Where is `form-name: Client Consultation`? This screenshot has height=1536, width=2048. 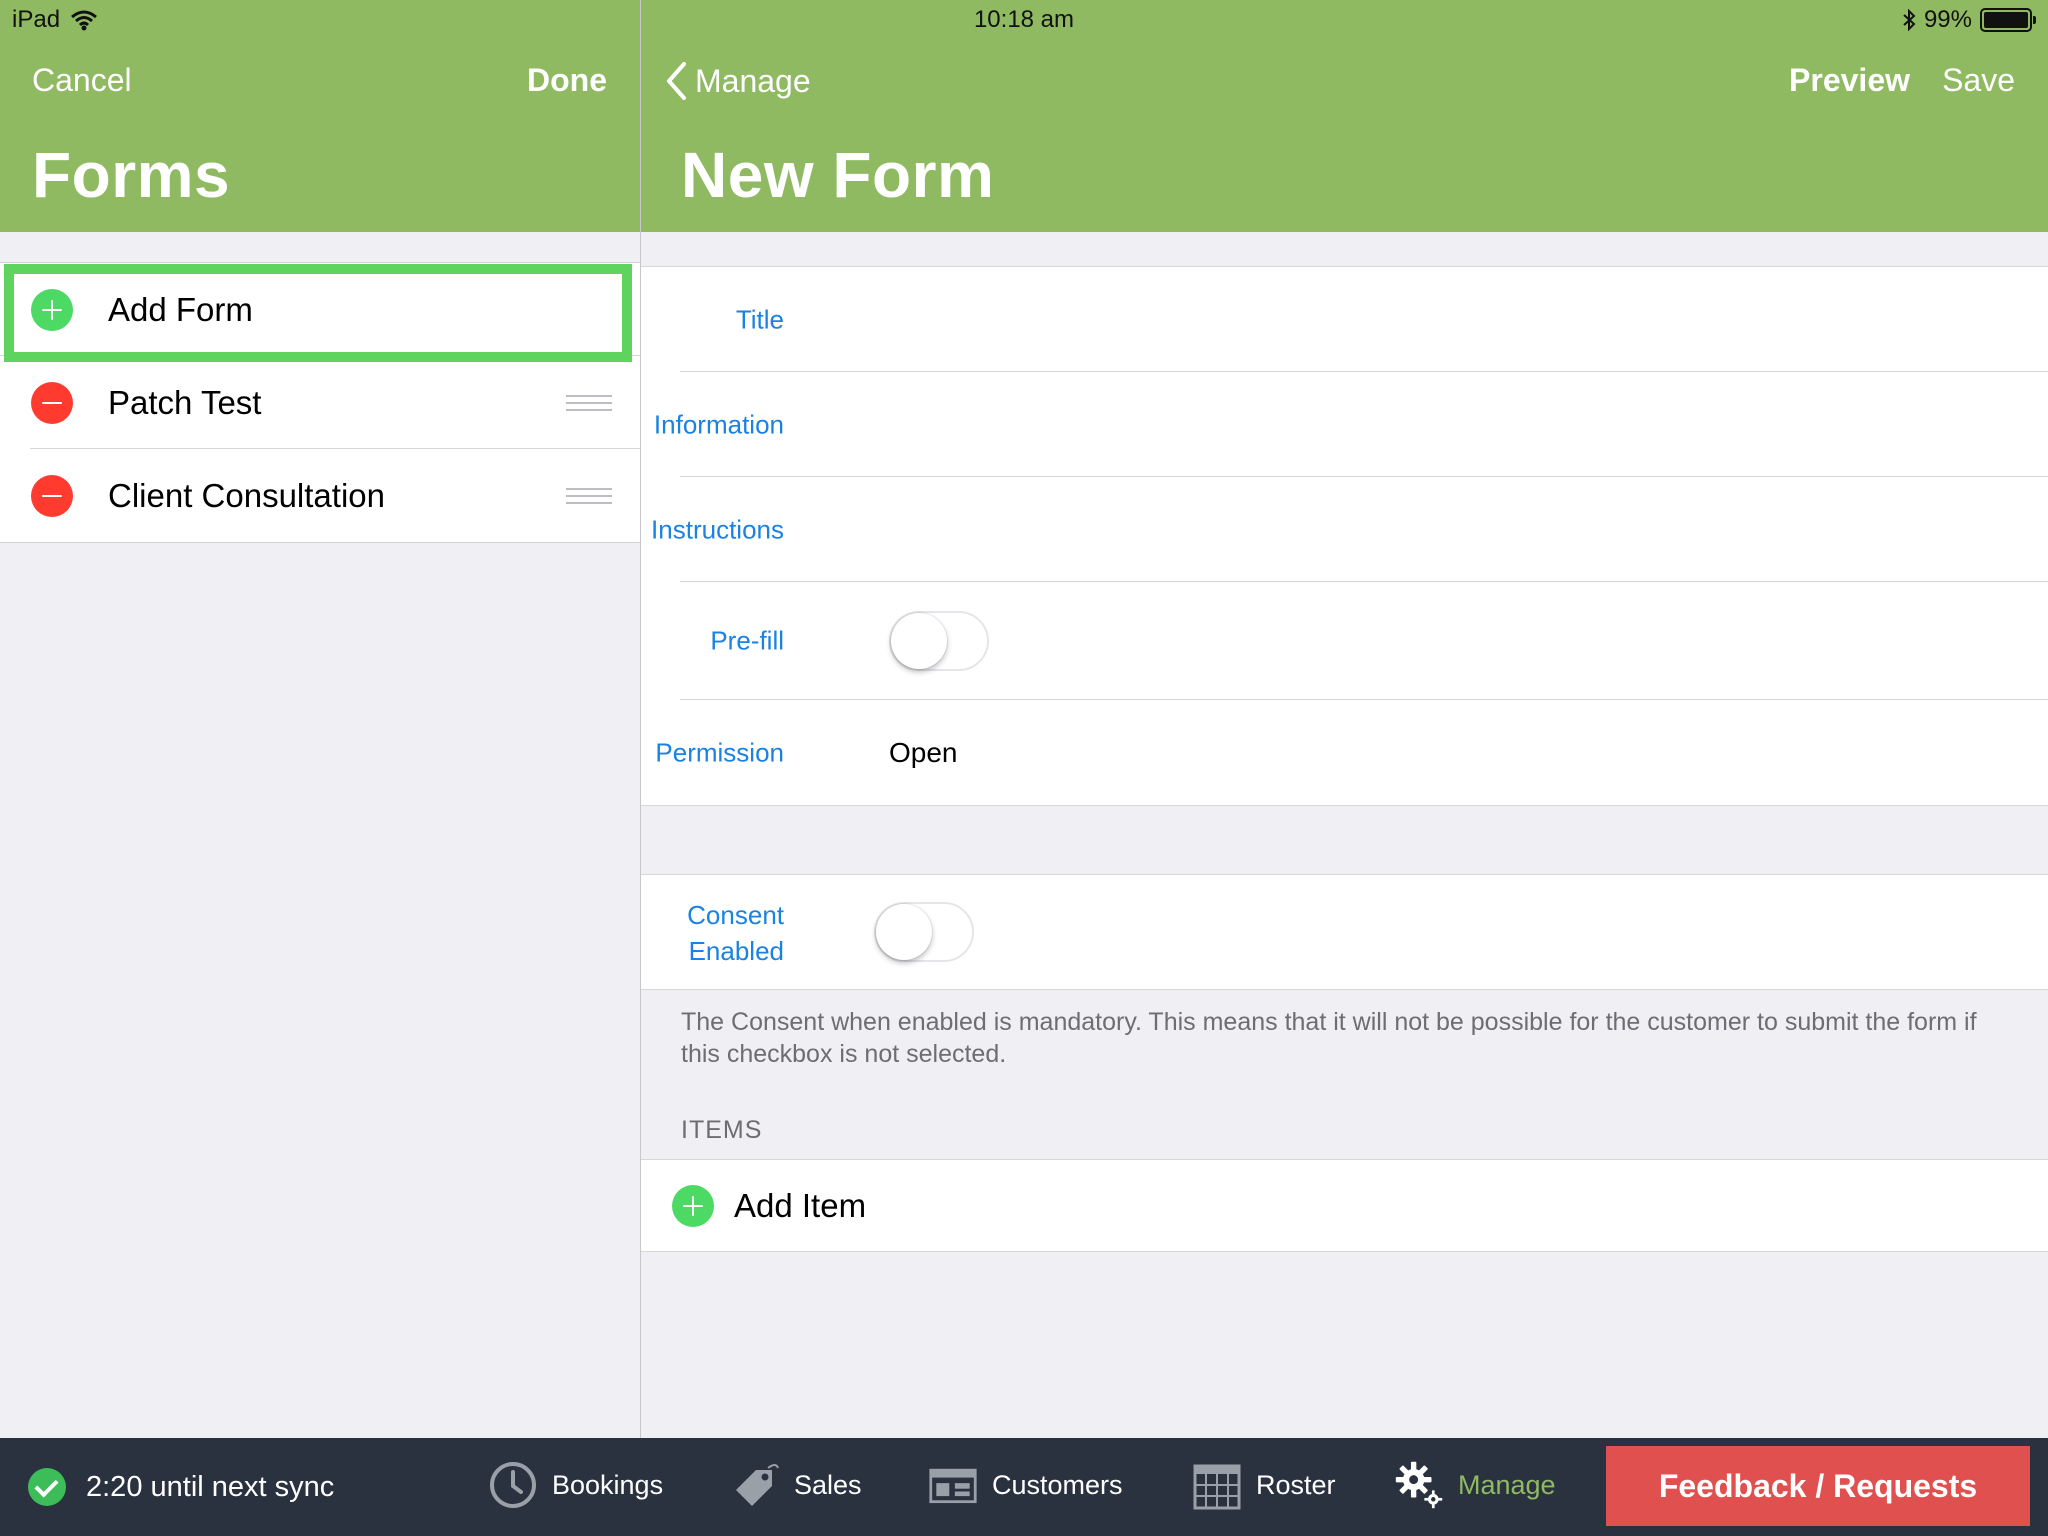
form-name: Client Consultation is located at coordinates (246, 495).